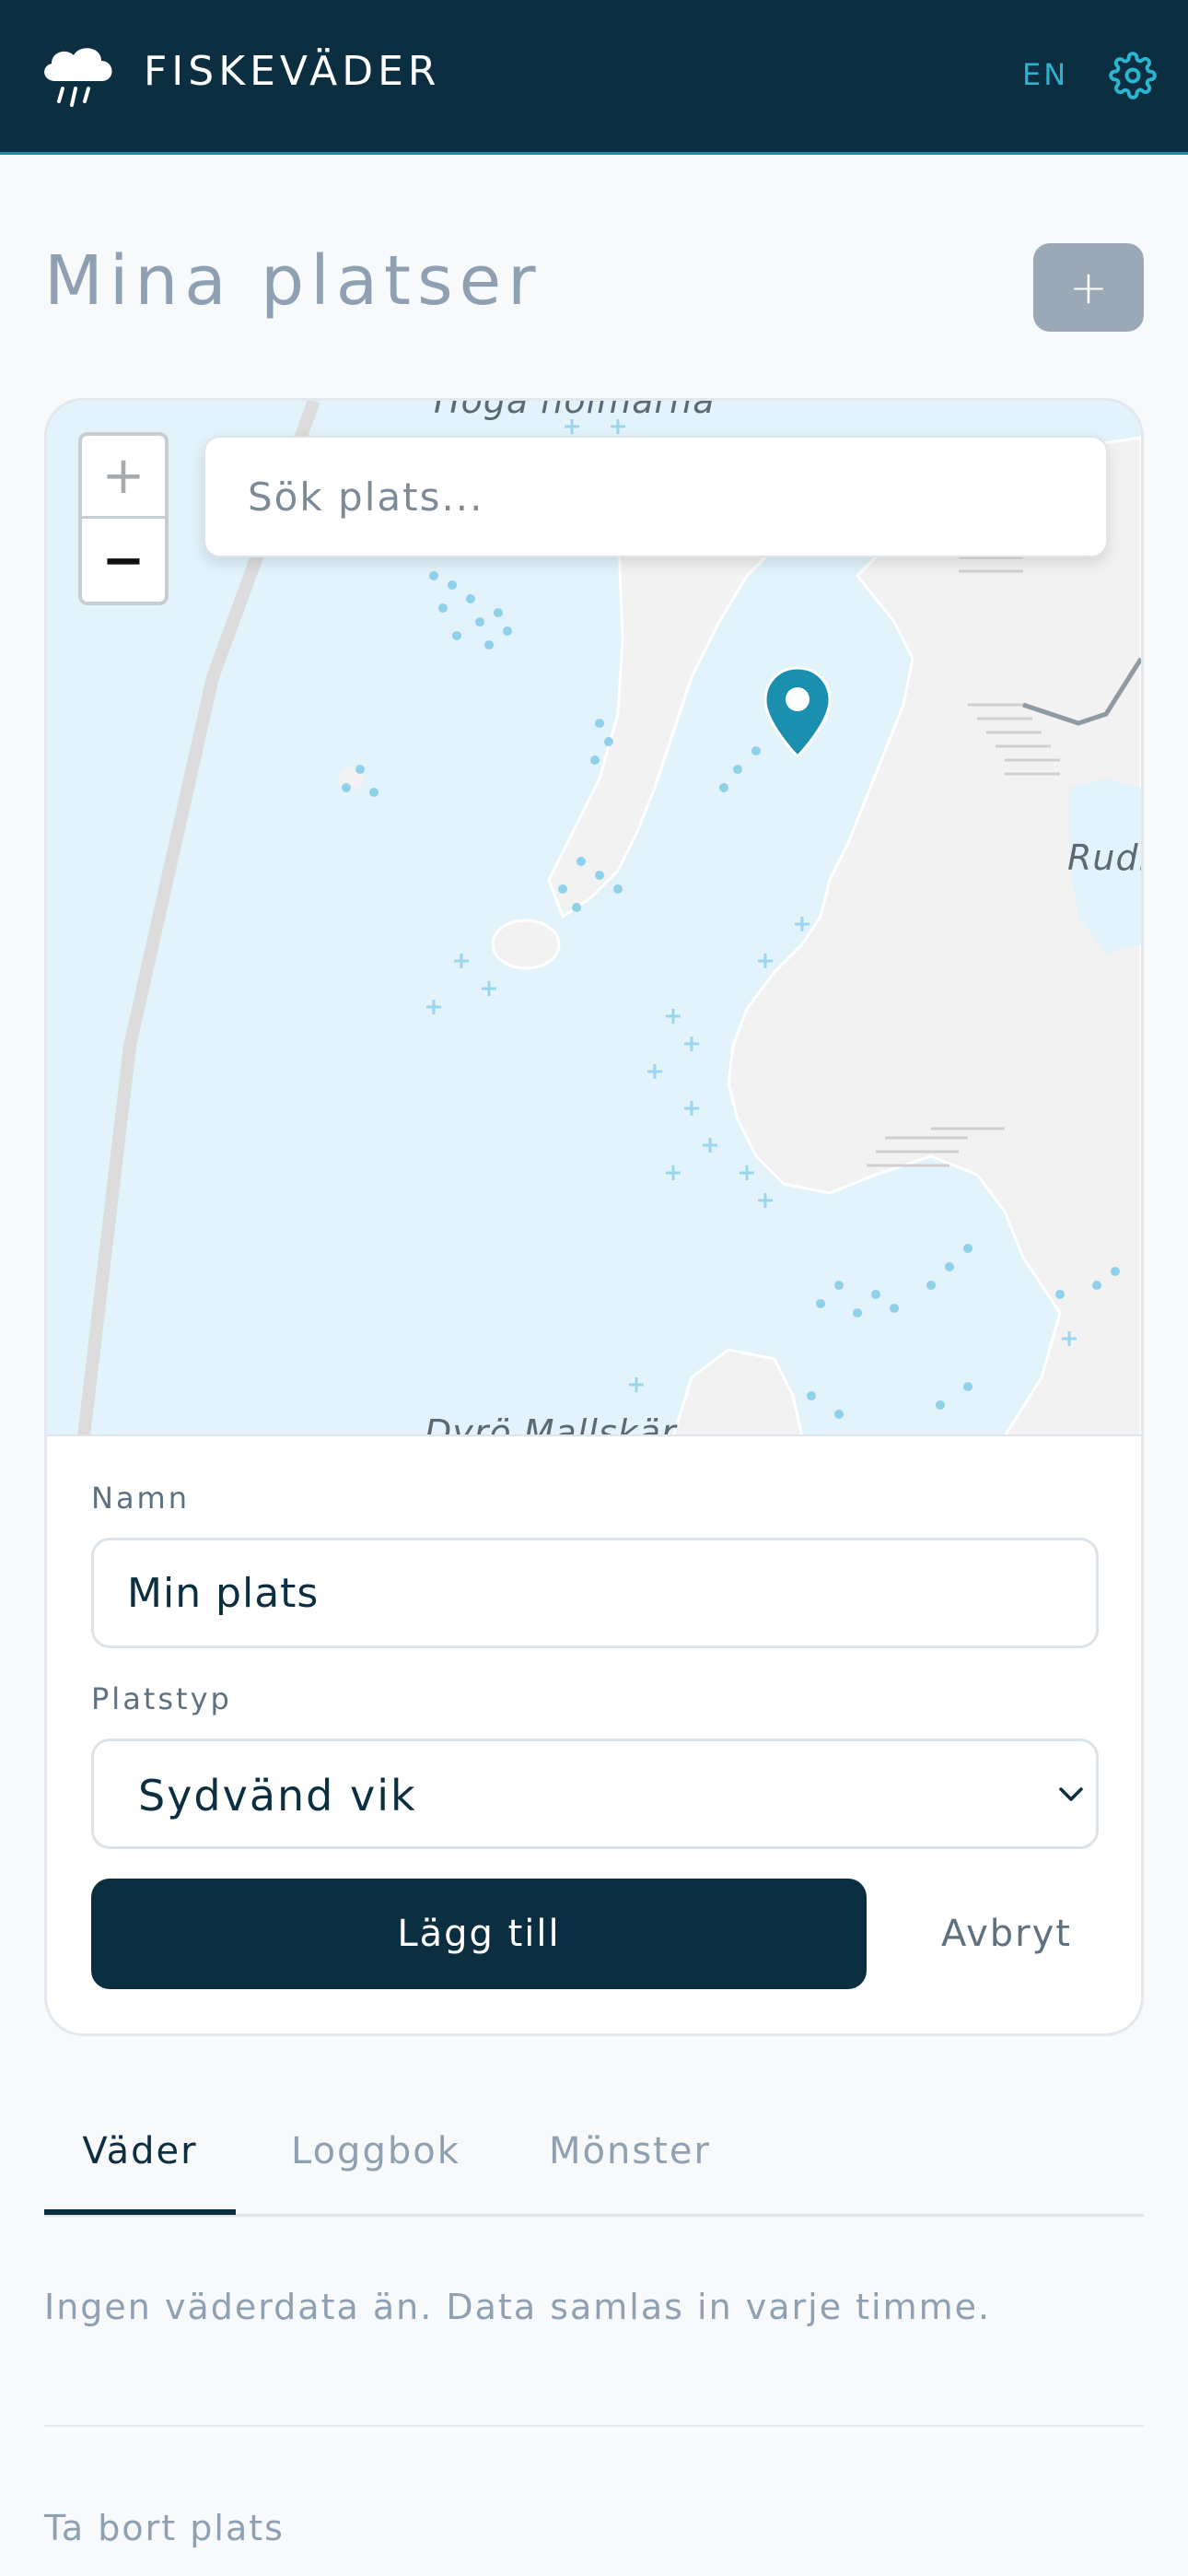 The height and width of the screenshot is (2576, 1188). What do you see at coordinates (1045, 74) in the screenshot?
I see `language-toggle: EN` at bounding box center [1045, 74].